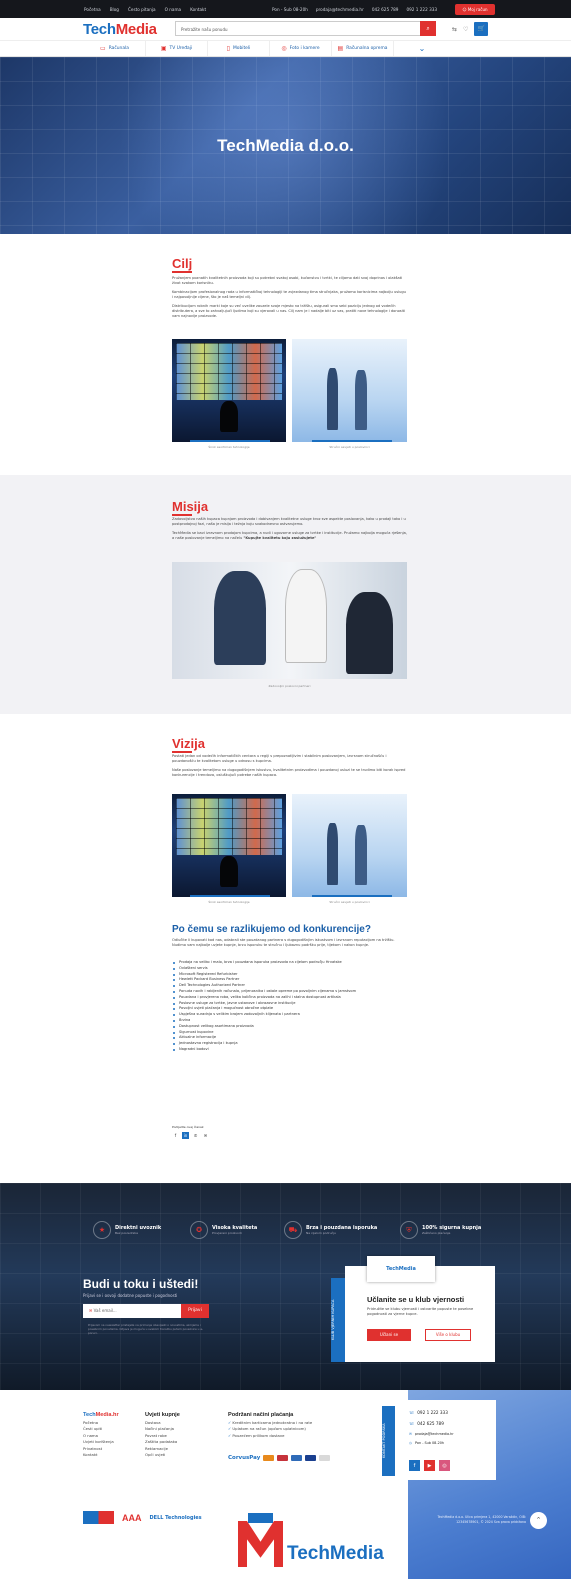 This screenshot has width=571, height=1579. I want to click on search-input: Pretražite našu ponudu ⌕, so click(305, 28).